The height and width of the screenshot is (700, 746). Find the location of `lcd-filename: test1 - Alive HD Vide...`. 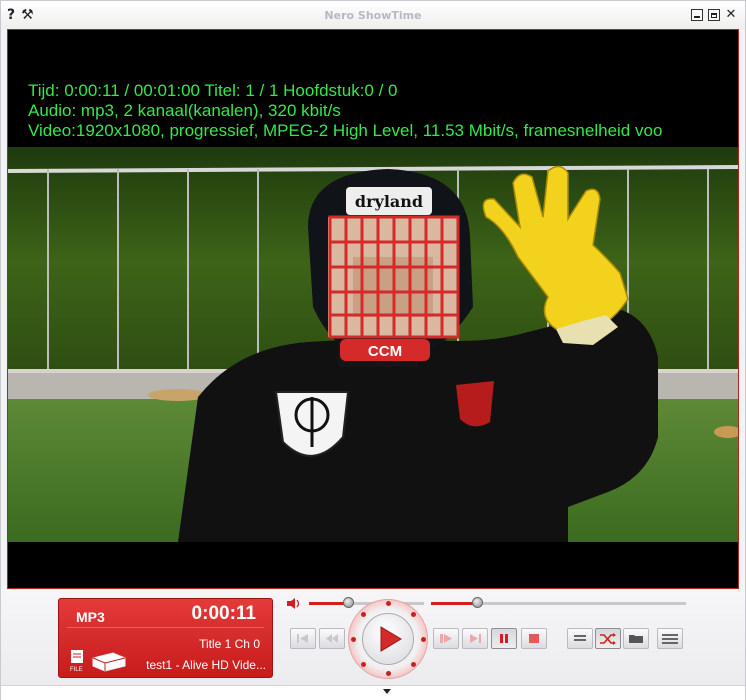

lcd-filename: test1 - Alive HD Vide... is located at coordinates (206, 665).